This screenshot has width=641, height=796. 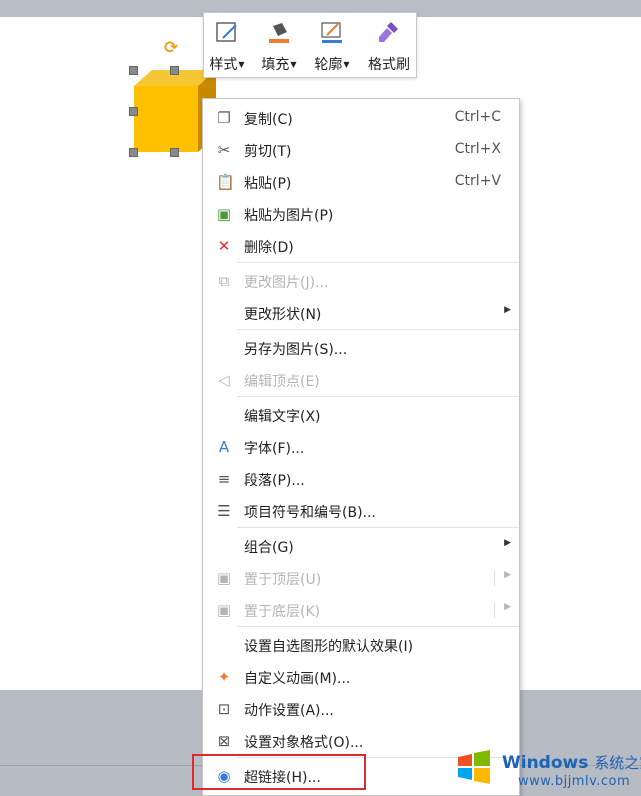 What do you see at coordinates (224, 578) in the screenshot?
I see `bring-to-front-icon: ▣` at bounding box center [224, 578].